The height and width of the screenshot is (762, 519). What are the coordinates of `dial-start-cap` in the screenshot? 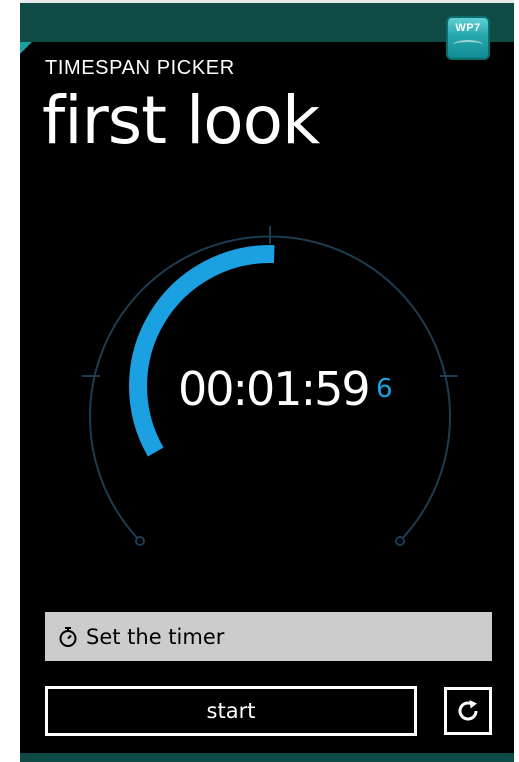 It's located at (140, 541).